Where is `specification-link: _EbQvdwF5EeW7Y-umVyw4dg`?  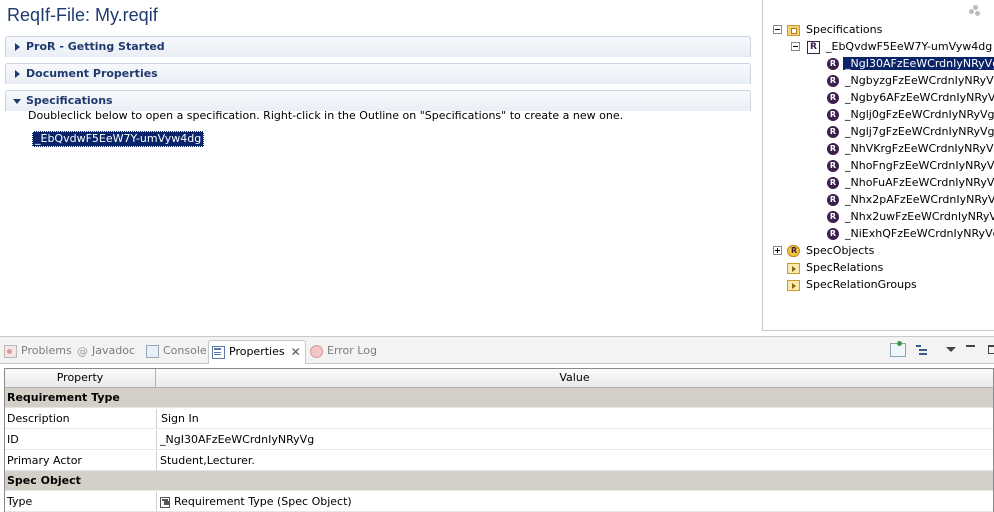 specification-link: _EbQvdwF5EeW7Y-umVyw4dg is located at coordinates (118, 139).